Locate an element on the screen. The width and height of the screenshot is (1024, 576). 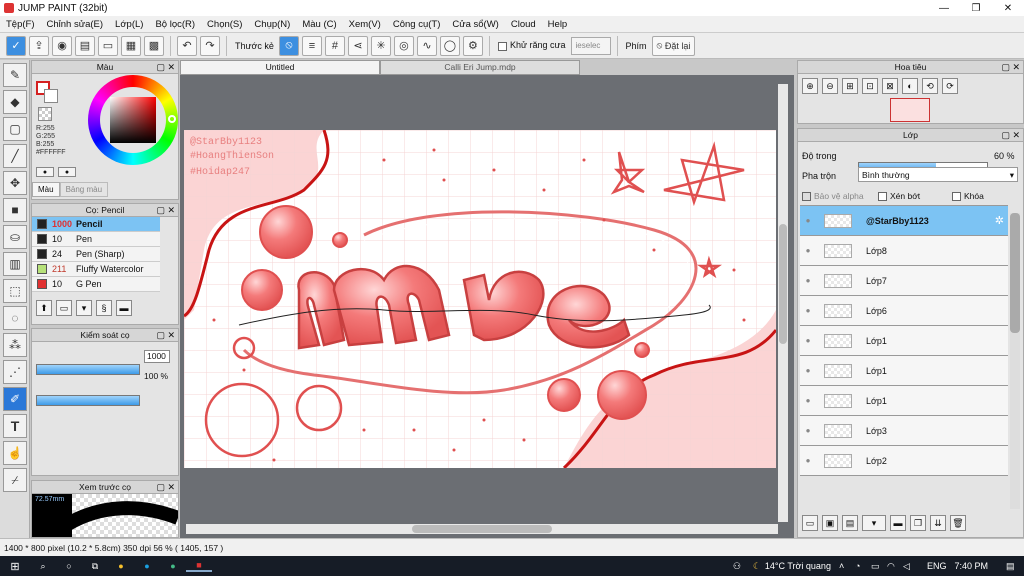
flip-icon: ◐ is located at coordinates (910, 86).